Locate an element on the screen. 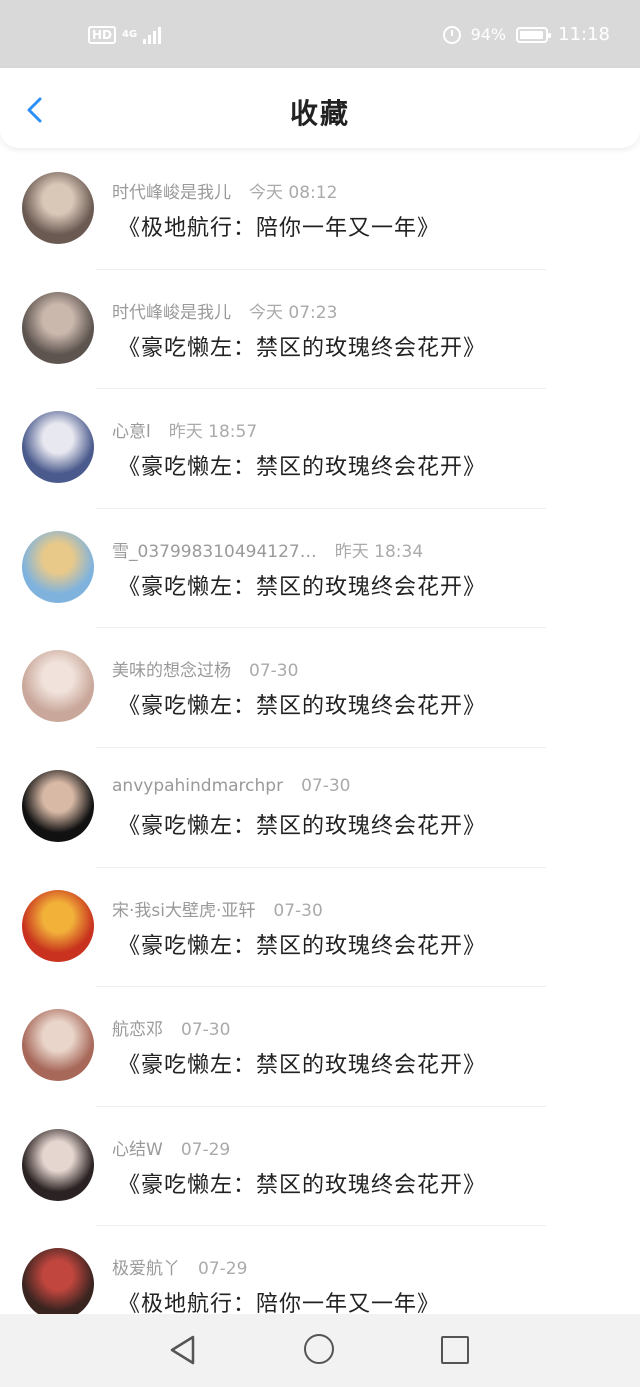 The image size is (640, 1387). list-item: 心结W 07-29 《豪吃懒左：禁区的玫瑰终会花开》 is located at coordinates (320, 1167).